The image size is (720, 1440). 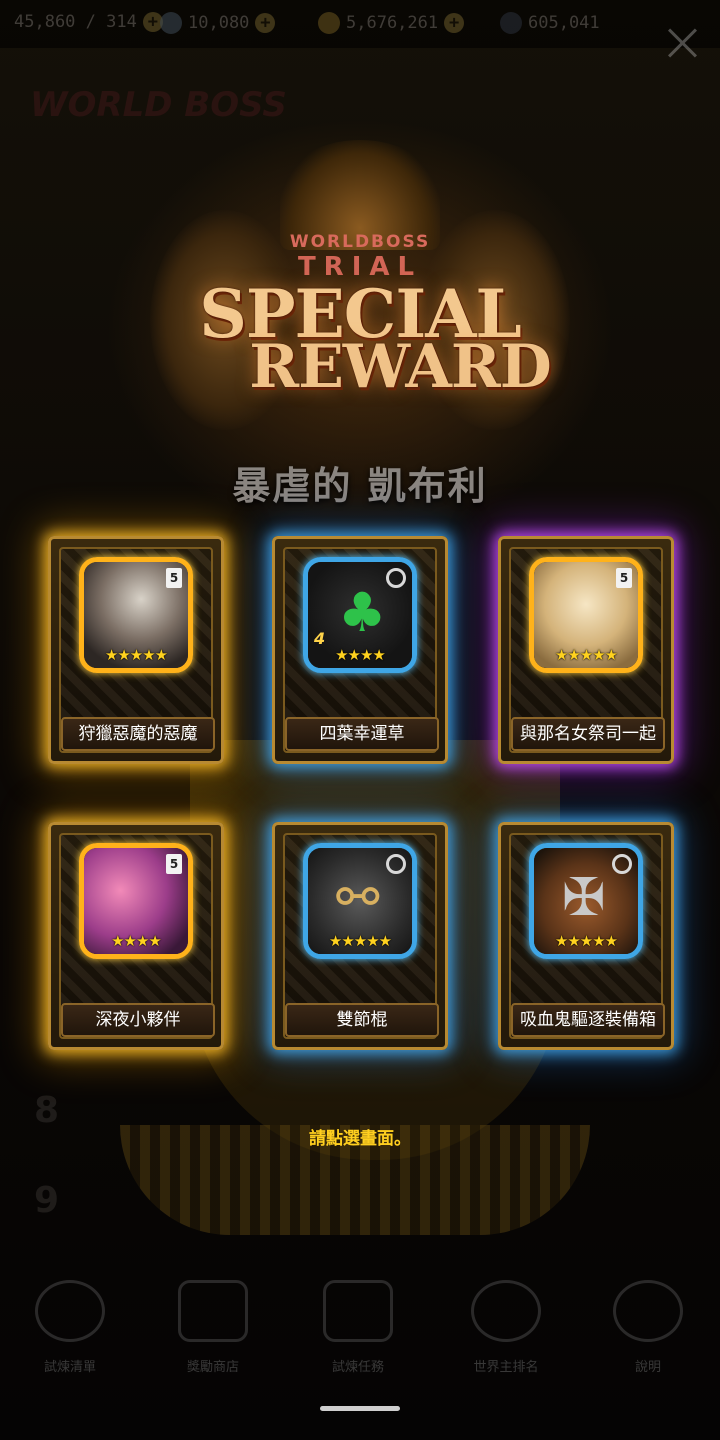 I want to click on stamina-value: 45,860 / 314, so click(x=75, y=22).